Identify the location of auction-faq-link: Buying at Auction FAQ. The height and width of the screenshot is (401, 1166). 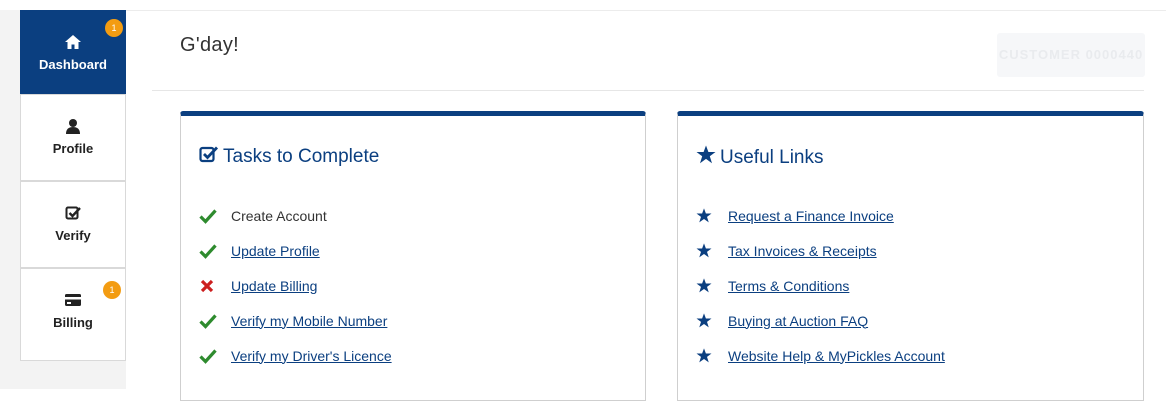
(798, 321).